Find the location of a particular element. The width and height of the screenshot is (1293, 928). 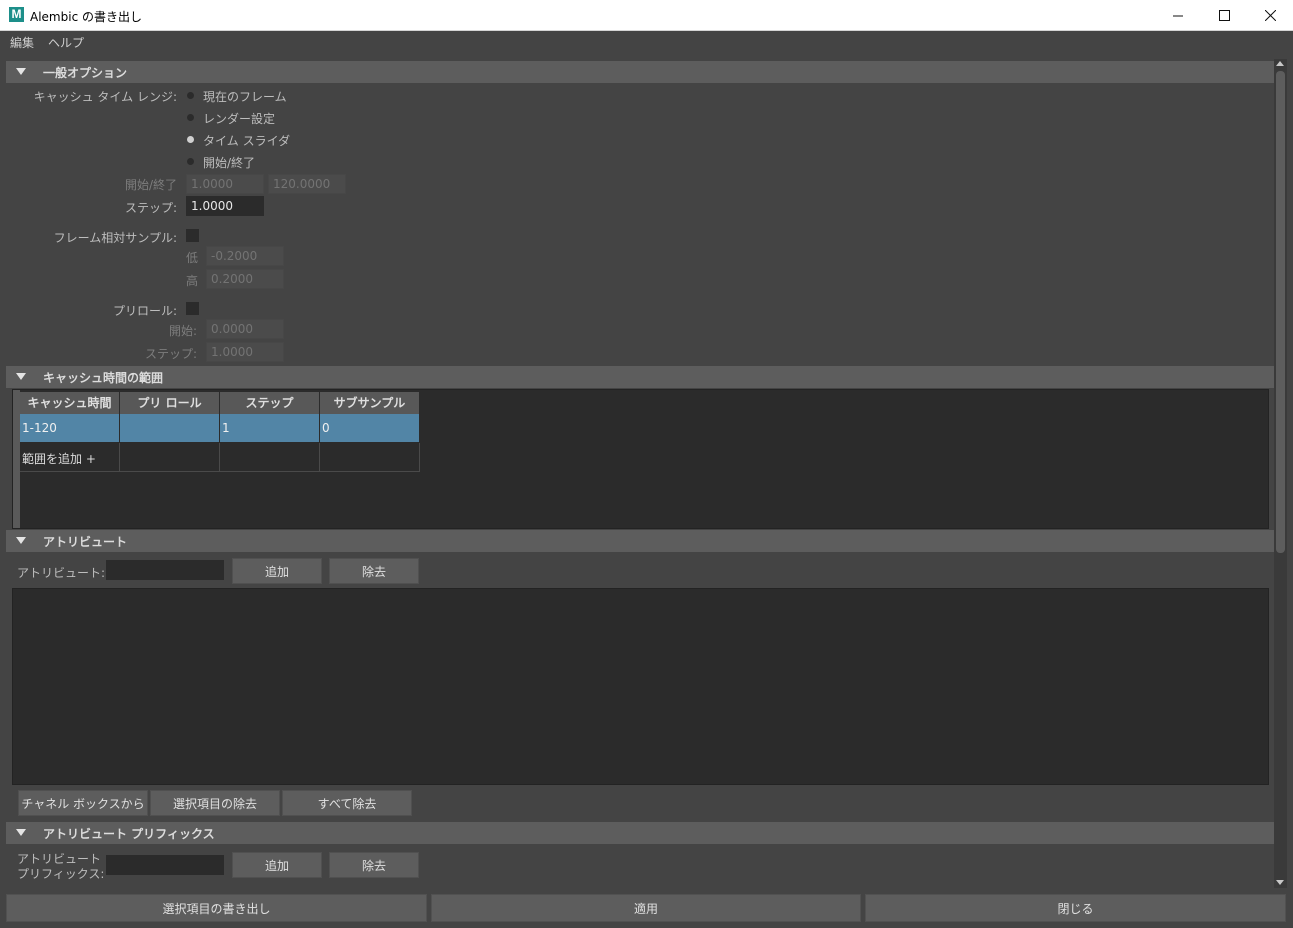

radio-label: 現在のフレーム is located at coordinates (245, 97).